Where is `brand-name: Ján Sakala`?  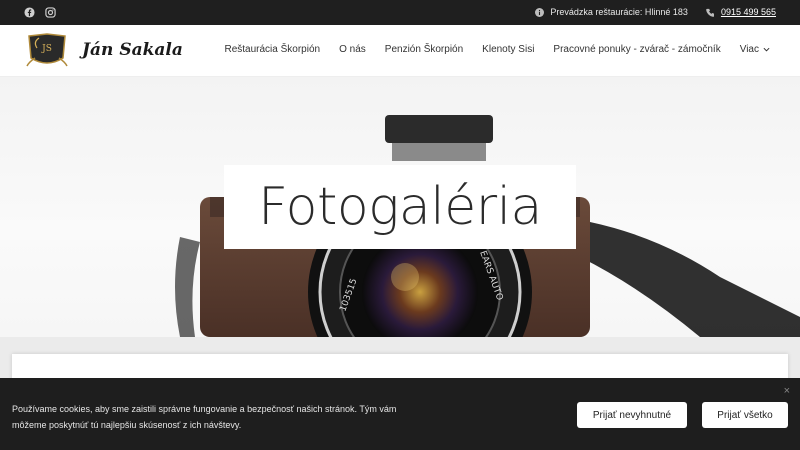
brand-name: Ján Sakala is located at coordinates (132, 50).